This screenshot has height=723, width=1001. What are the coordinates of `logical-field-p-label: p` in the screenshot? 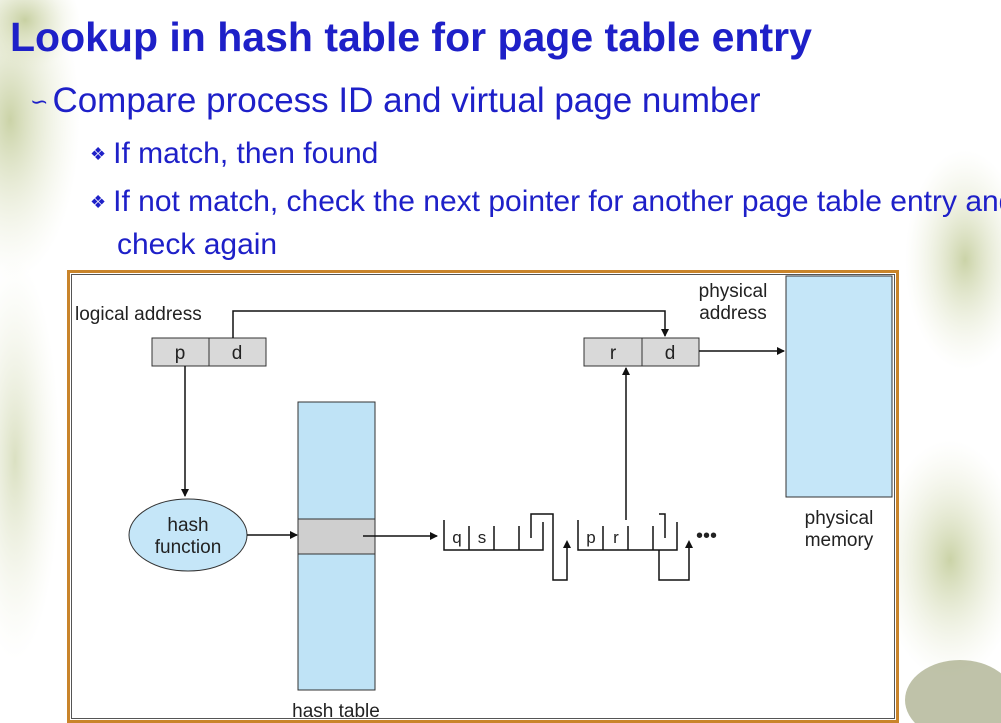 It's located at (180, 353).